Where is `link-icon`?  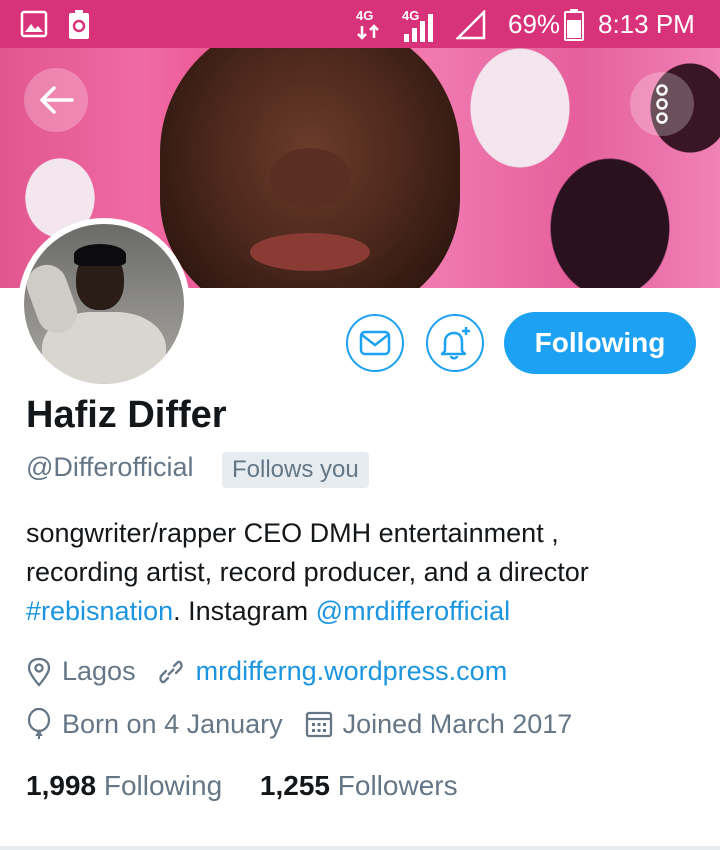
link-icon is located at coordinates (170, 671).